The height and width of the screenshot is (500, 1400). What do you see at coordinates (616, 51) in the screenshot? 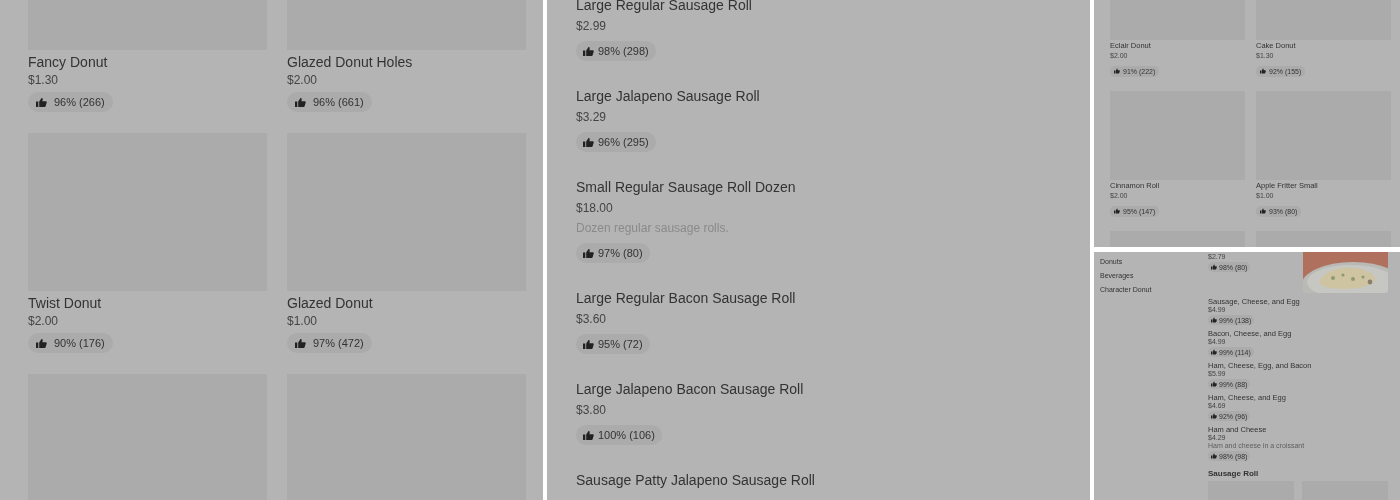
I see `rating-badge: 98% (298)` at bounding box center [616, 51].